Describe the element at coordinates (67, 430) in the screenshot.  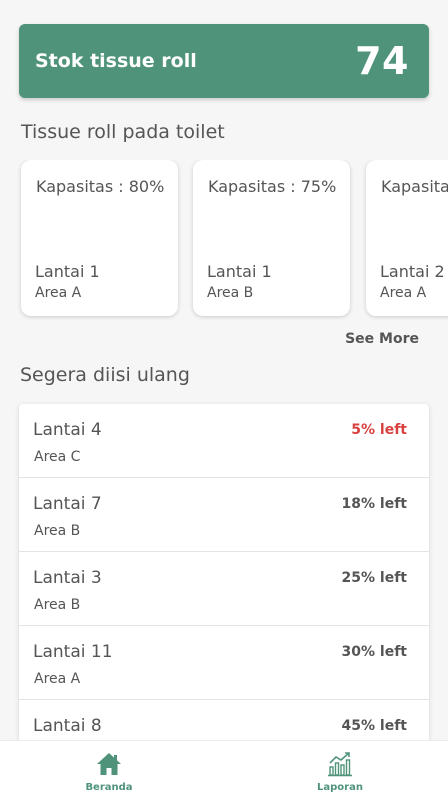
I see `refill-floor: Lantai 4` at that location.